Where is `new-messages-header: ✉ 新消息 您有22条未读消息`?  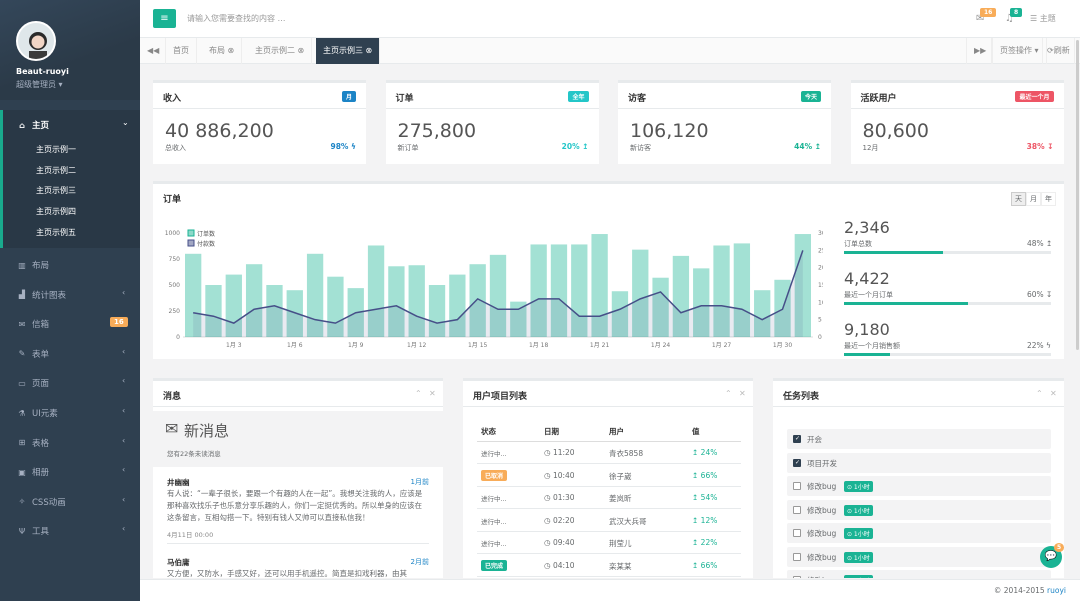 new-messages-header: ✉ 新消息 您有22条未读消息 is located at coordinates (298, 439).